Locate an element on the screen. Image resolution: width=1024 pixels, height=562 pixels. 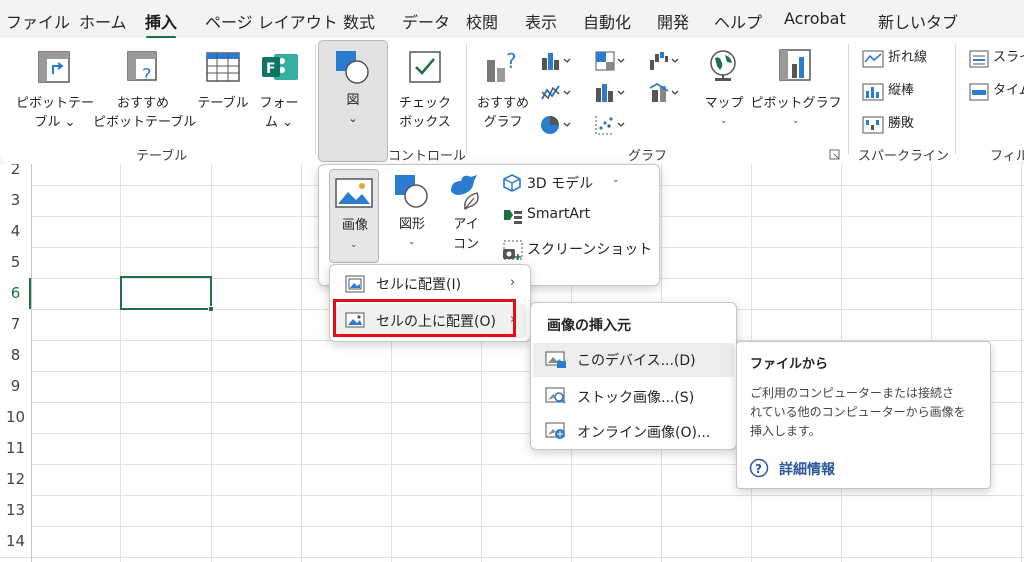
active-cell is located at coordinates (167, 294).